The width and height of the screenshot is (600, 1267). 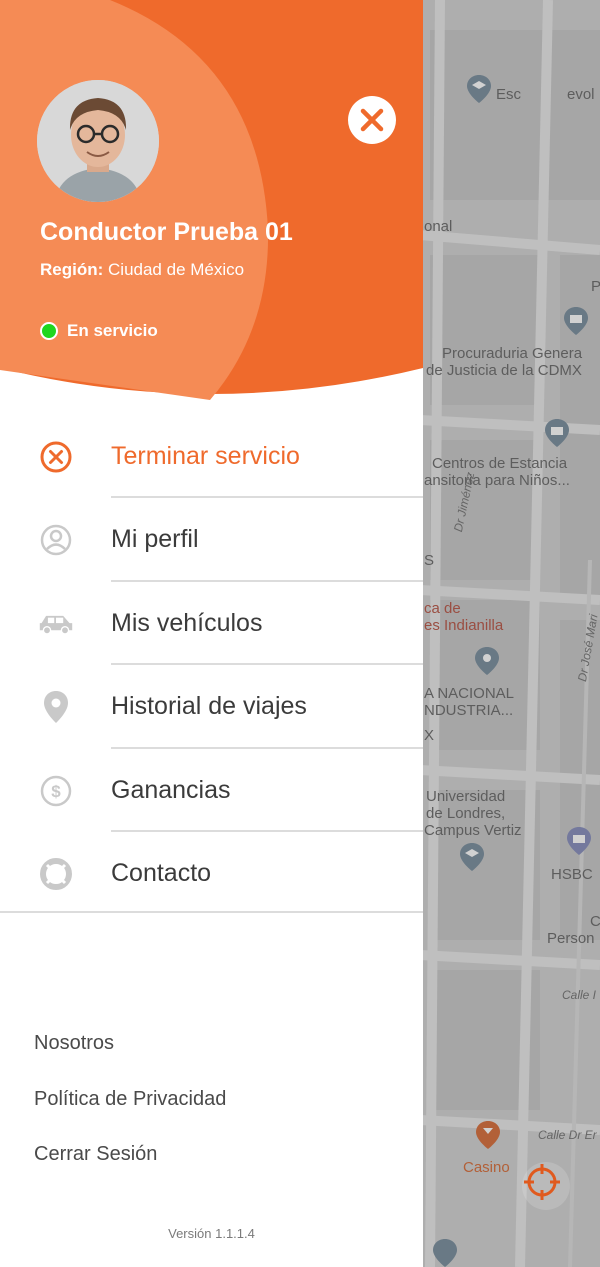 I want to click on menu-item-label: Mi perfil, so click(x=155, y=539).